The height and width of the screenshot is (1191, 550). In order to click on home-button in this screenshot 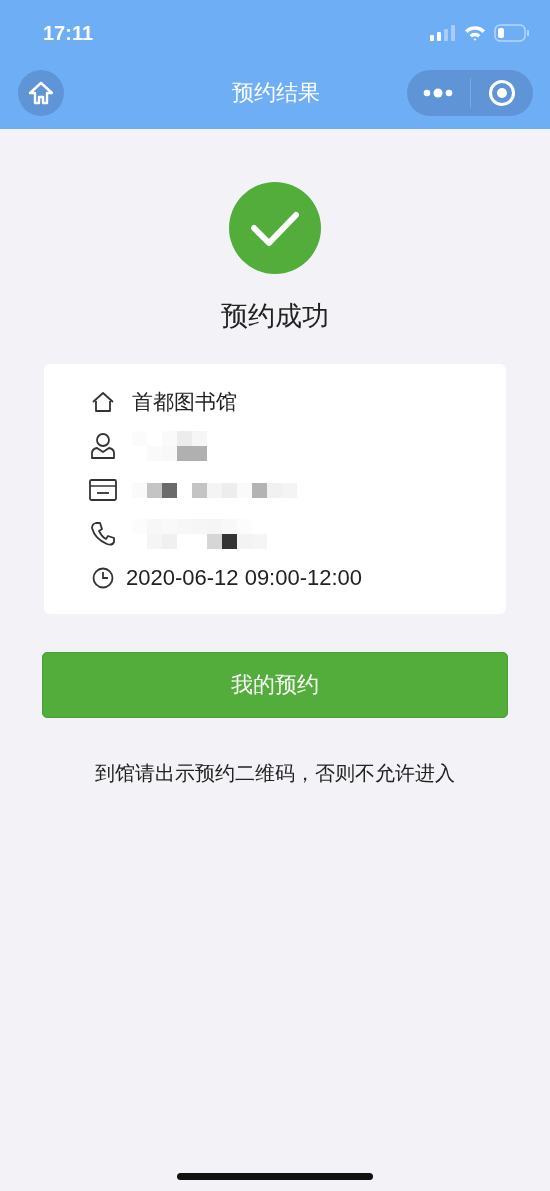, I will do `click(41, 92)`.